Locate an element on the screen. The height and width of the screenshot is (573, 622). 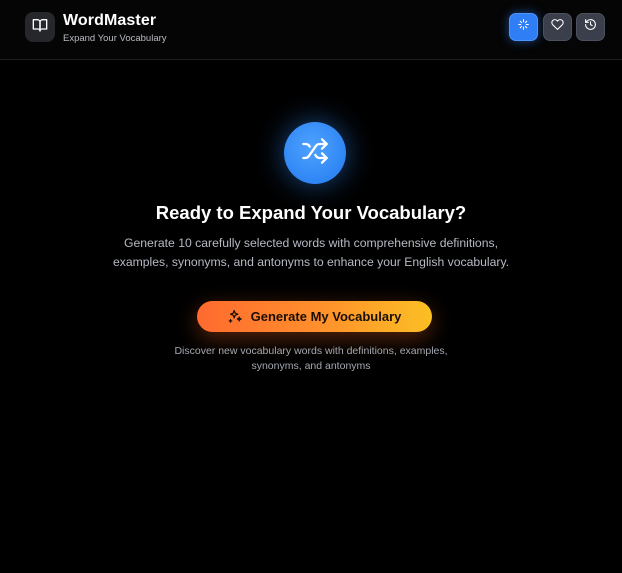
favorites-button is located at coordinates (557, 27).